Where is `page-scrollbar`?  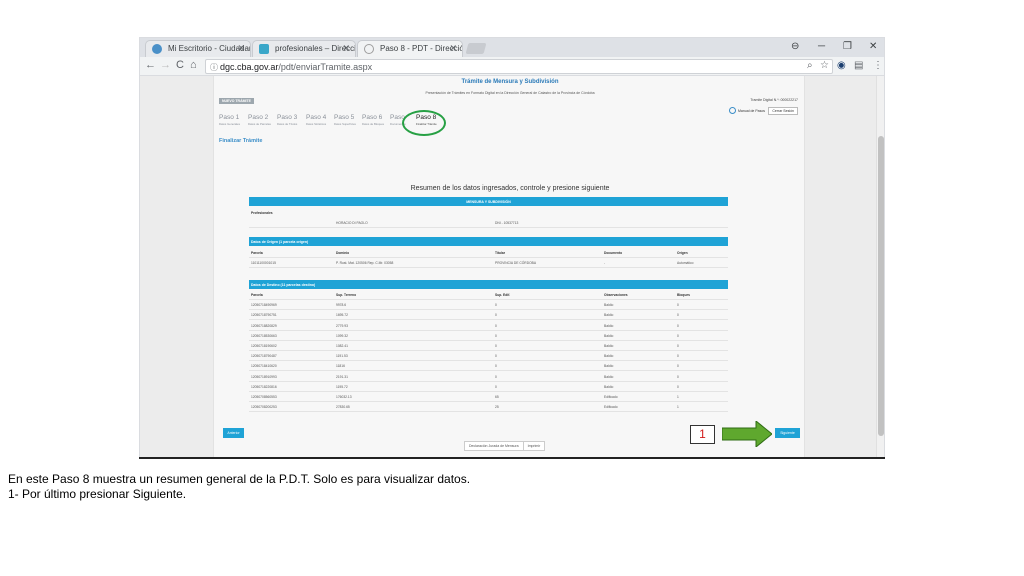 page-scrollbar is located at coordinates (880, 266).